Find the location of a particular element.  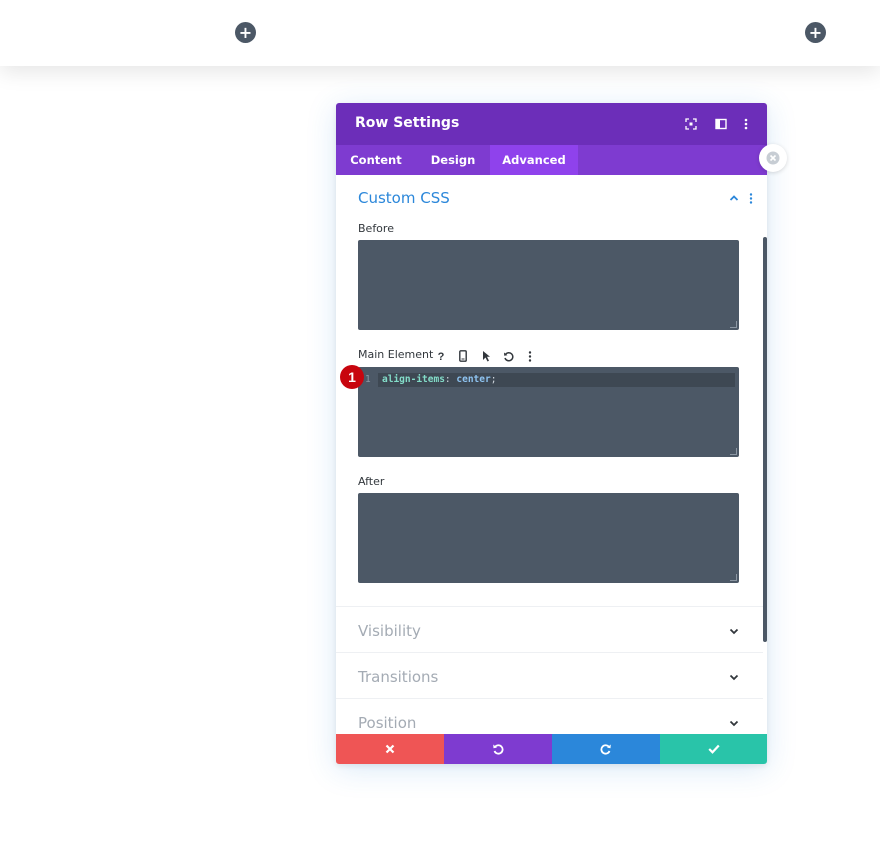

transitions-section-title: Transitions is located at coordinates (398, 677).